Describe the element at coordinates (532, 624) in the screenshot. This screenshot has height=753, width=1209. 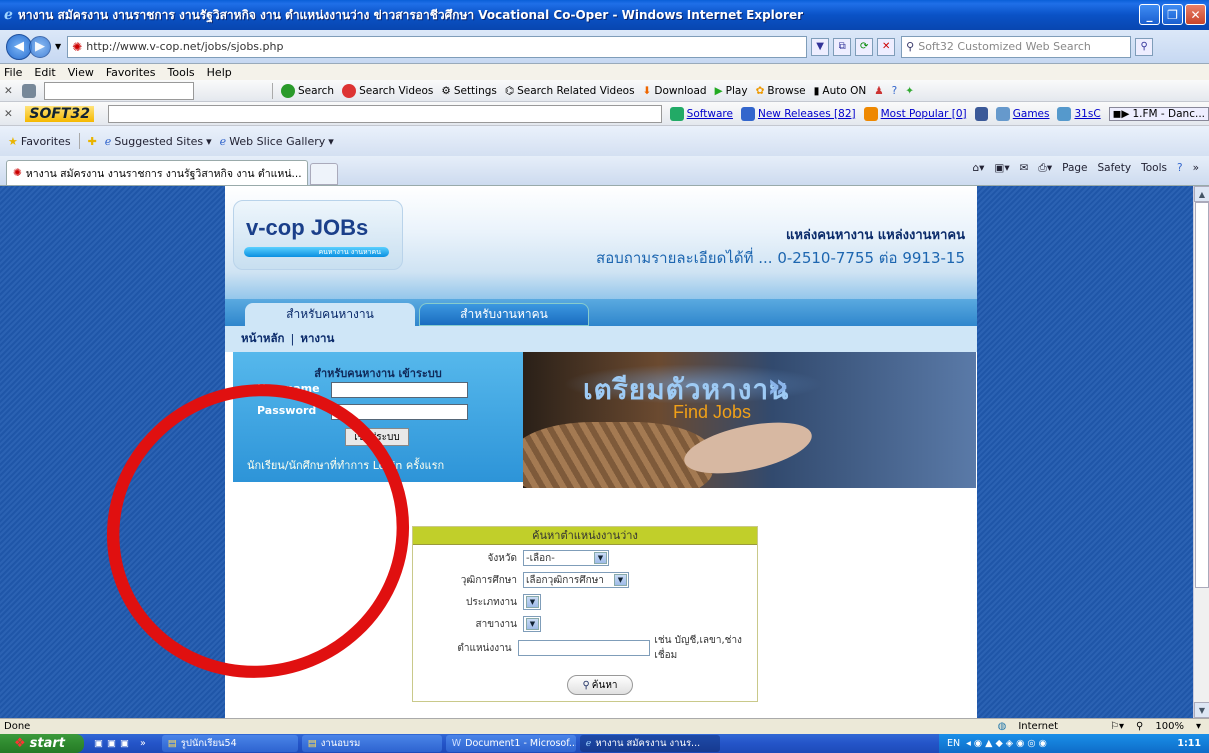
I see `field-select: ▼` at that location.